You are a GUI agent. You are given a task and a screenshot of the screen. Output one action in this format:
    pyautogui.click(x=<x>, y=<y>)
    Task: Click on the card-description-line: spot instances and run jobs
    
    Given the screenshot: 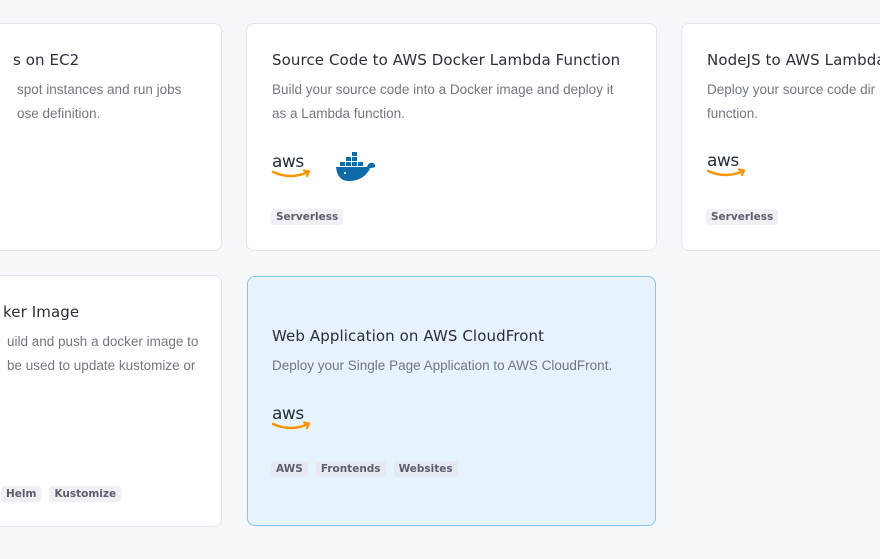 What is the action you would take?
    pyautogui.click(x=99, y=89)
    